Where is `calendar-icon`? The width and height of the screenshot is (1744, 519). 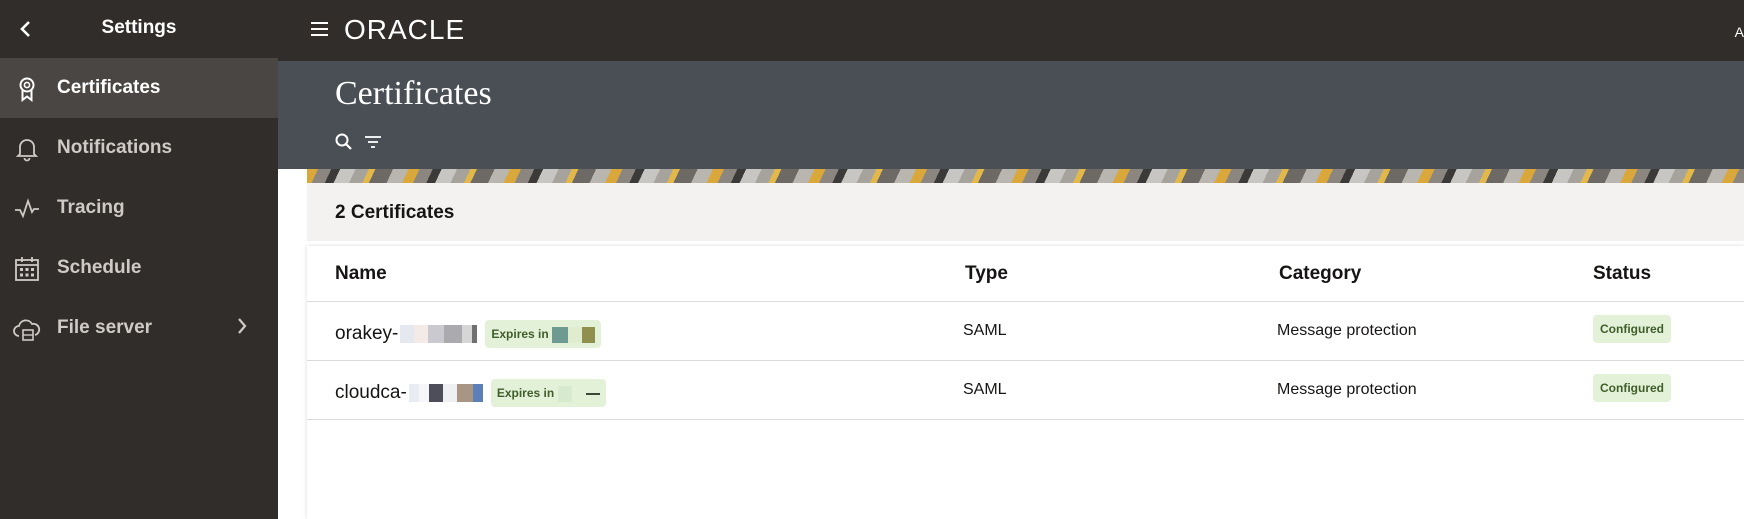
calendar-icon is located at coordinates (27, 269).